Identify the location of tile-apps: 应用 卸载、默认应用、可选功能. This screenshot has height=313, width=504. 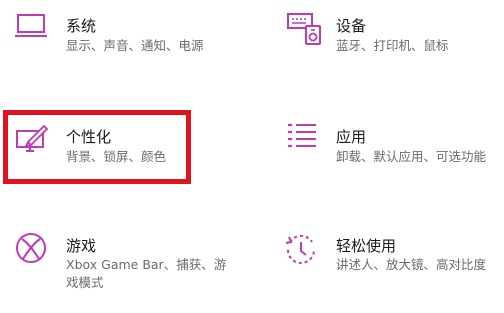
(387, 147).